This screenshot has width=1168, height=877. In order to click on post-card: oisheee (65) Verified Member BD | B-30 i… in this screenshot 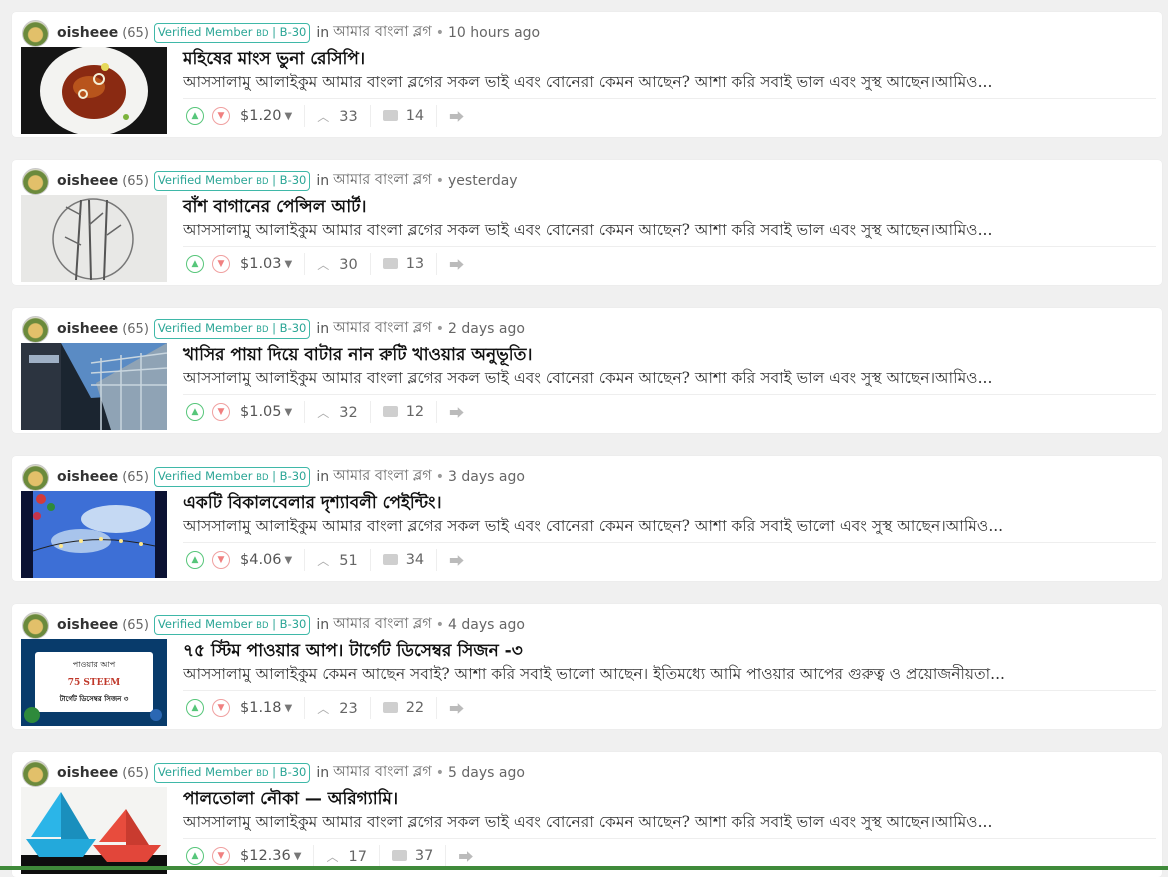, I will do `click(587, 222)`.